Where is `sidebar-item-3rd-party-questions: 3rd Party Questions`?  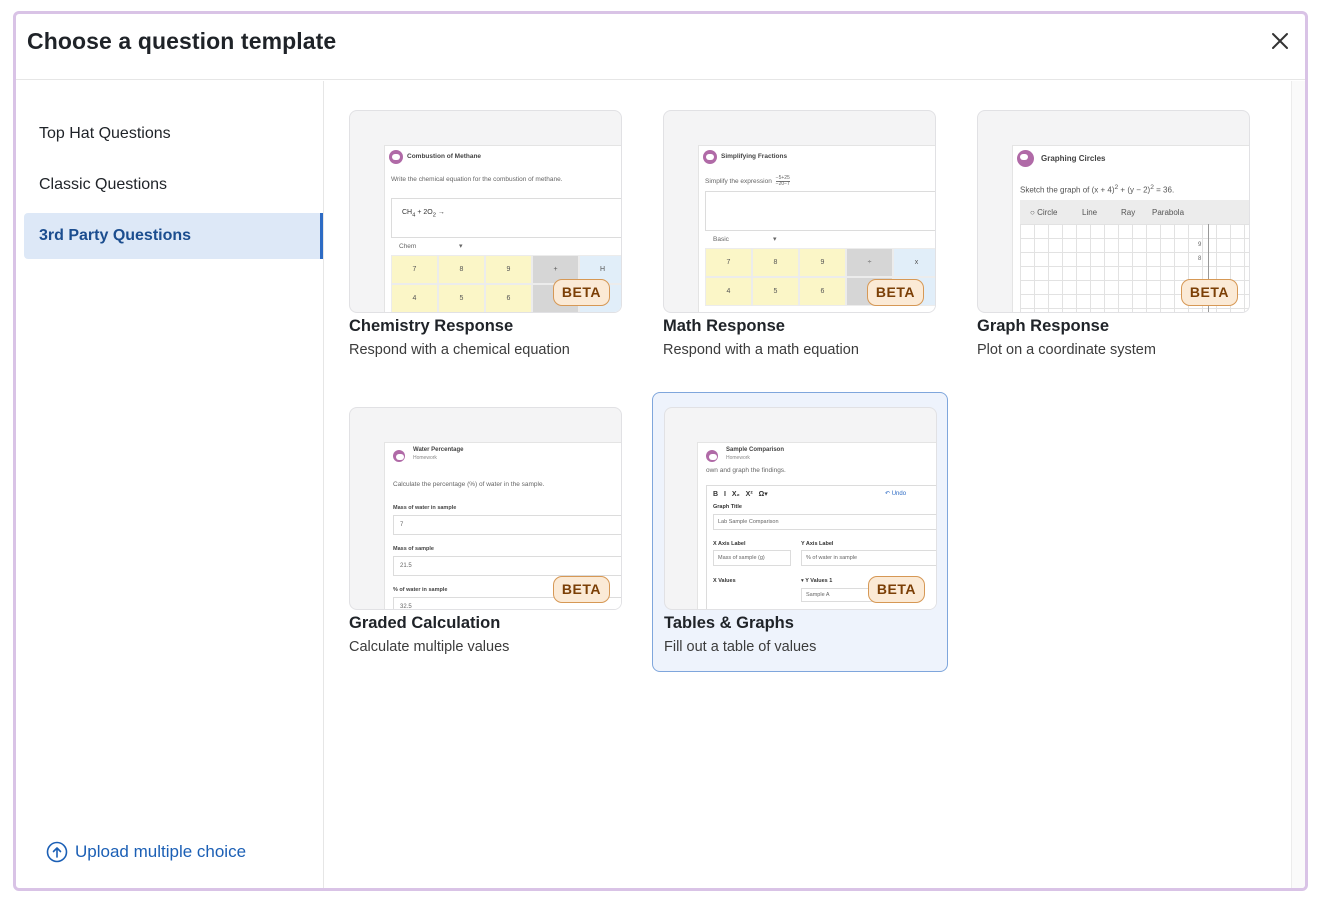
sidebar-item-3rd-party-questions: 3rd Party Questions is located at coordinates (173, 236).